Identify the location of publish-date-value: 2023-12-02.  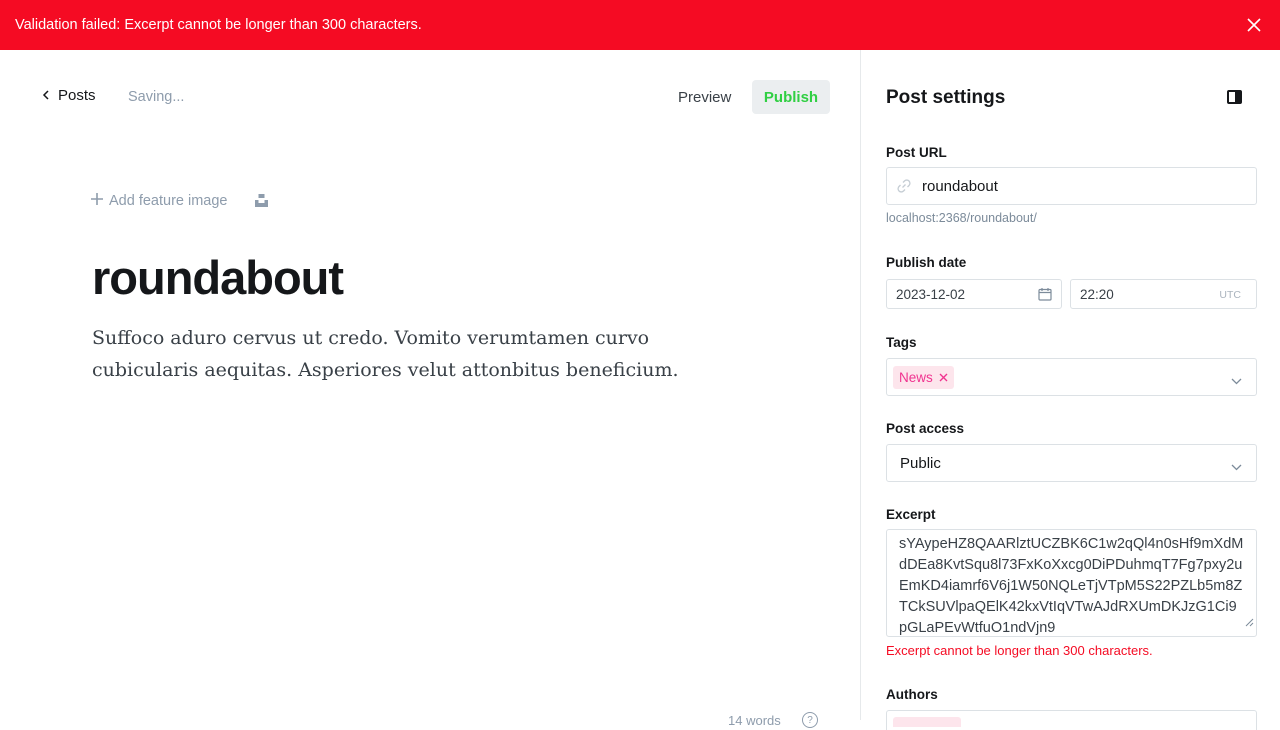
(931, 294).